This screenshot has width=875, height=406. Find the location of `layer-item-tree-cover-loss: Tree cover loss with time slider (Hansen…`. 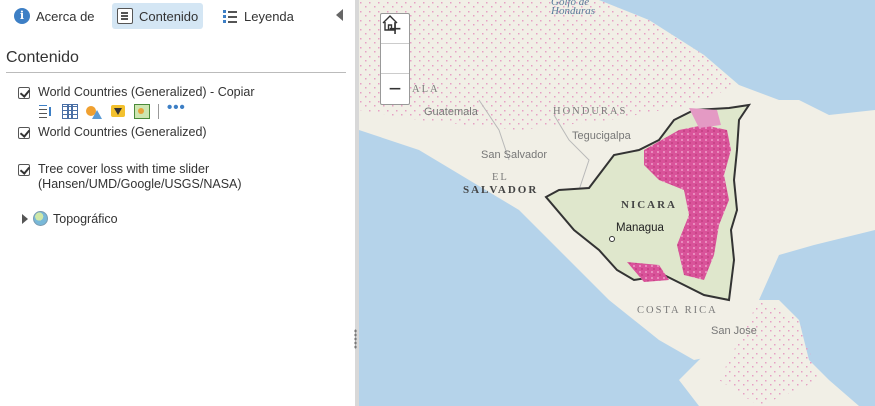

layer-item-tree-cover-loss: Tree cover loss with time slider (Hansen… is located at coordinates (148, 177).